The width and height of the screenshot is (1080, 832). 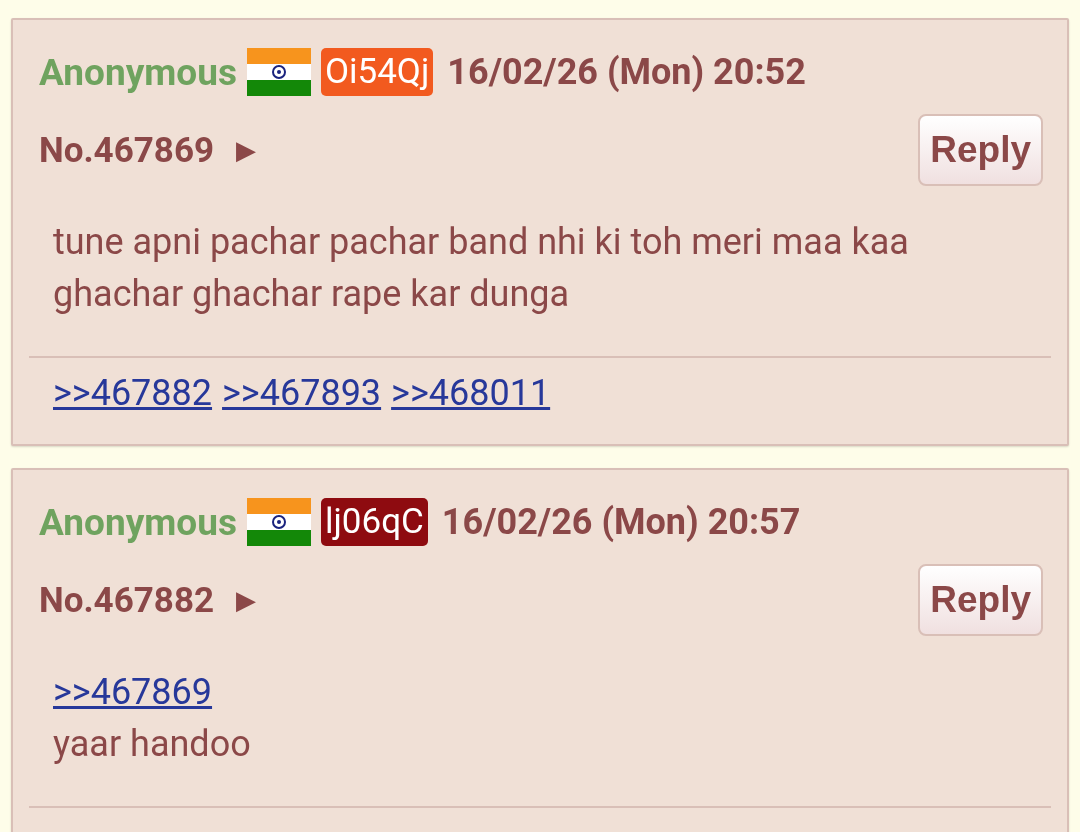 I want to click on poster-id: Oi54Qj, so click(x=377, y=72).